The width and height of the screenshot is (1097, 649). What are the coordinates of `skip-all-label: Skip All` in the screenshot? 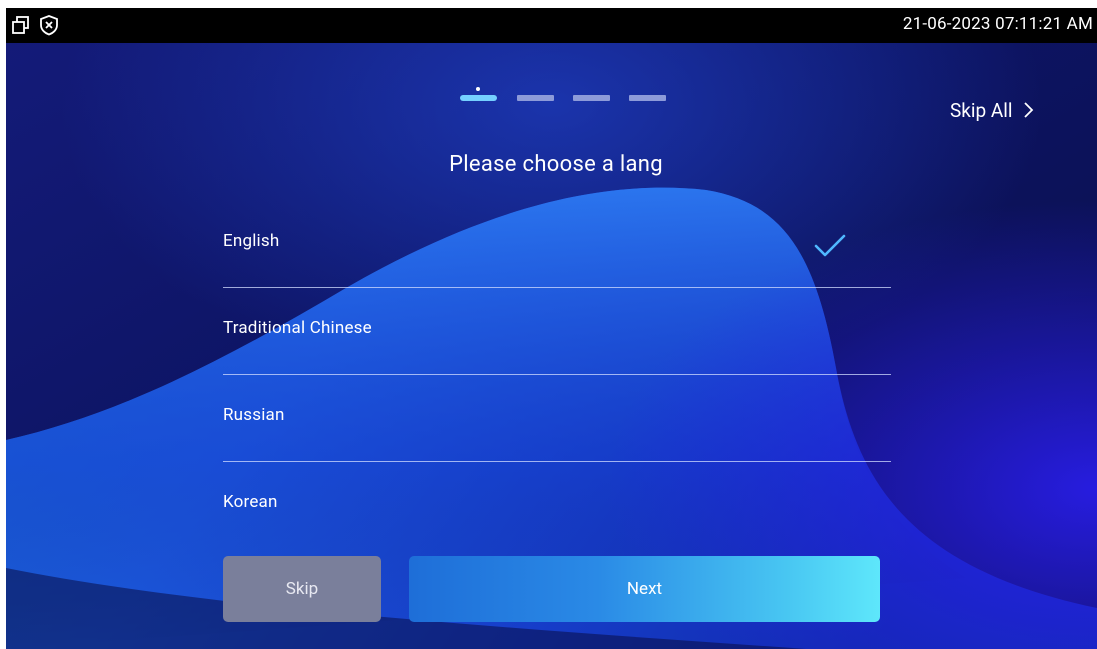 It's located at (981, 110).